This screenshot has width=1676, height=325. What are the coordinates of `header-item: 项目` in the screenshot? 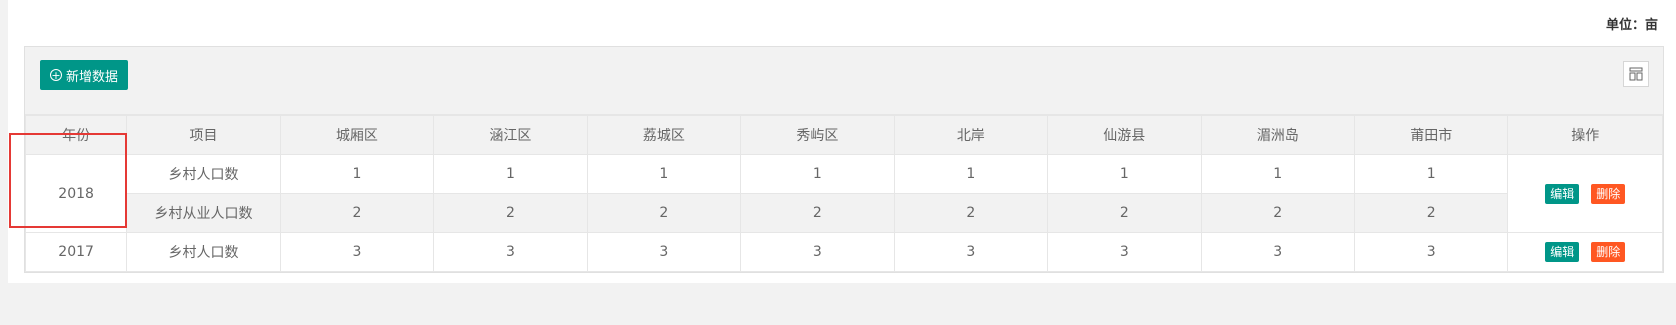 It's located at (203, 135).